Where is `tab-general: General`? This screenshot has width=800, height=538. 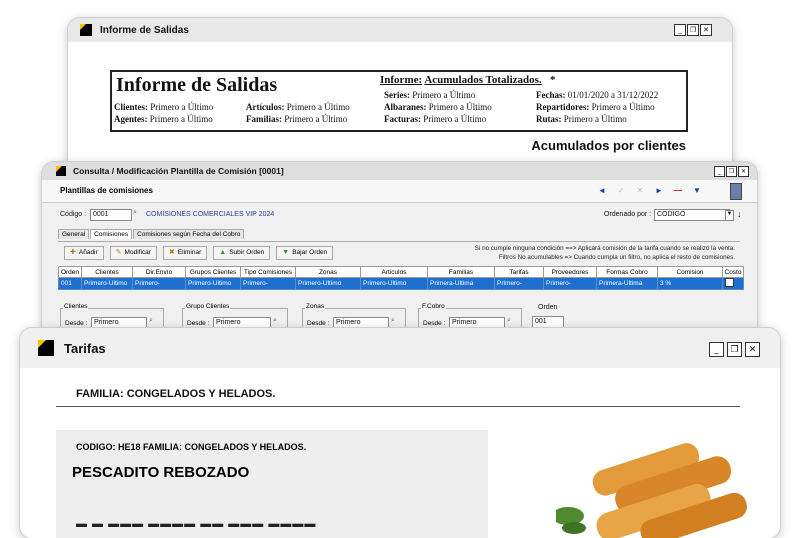 tab-general: General is located at coordinates (74, 234).